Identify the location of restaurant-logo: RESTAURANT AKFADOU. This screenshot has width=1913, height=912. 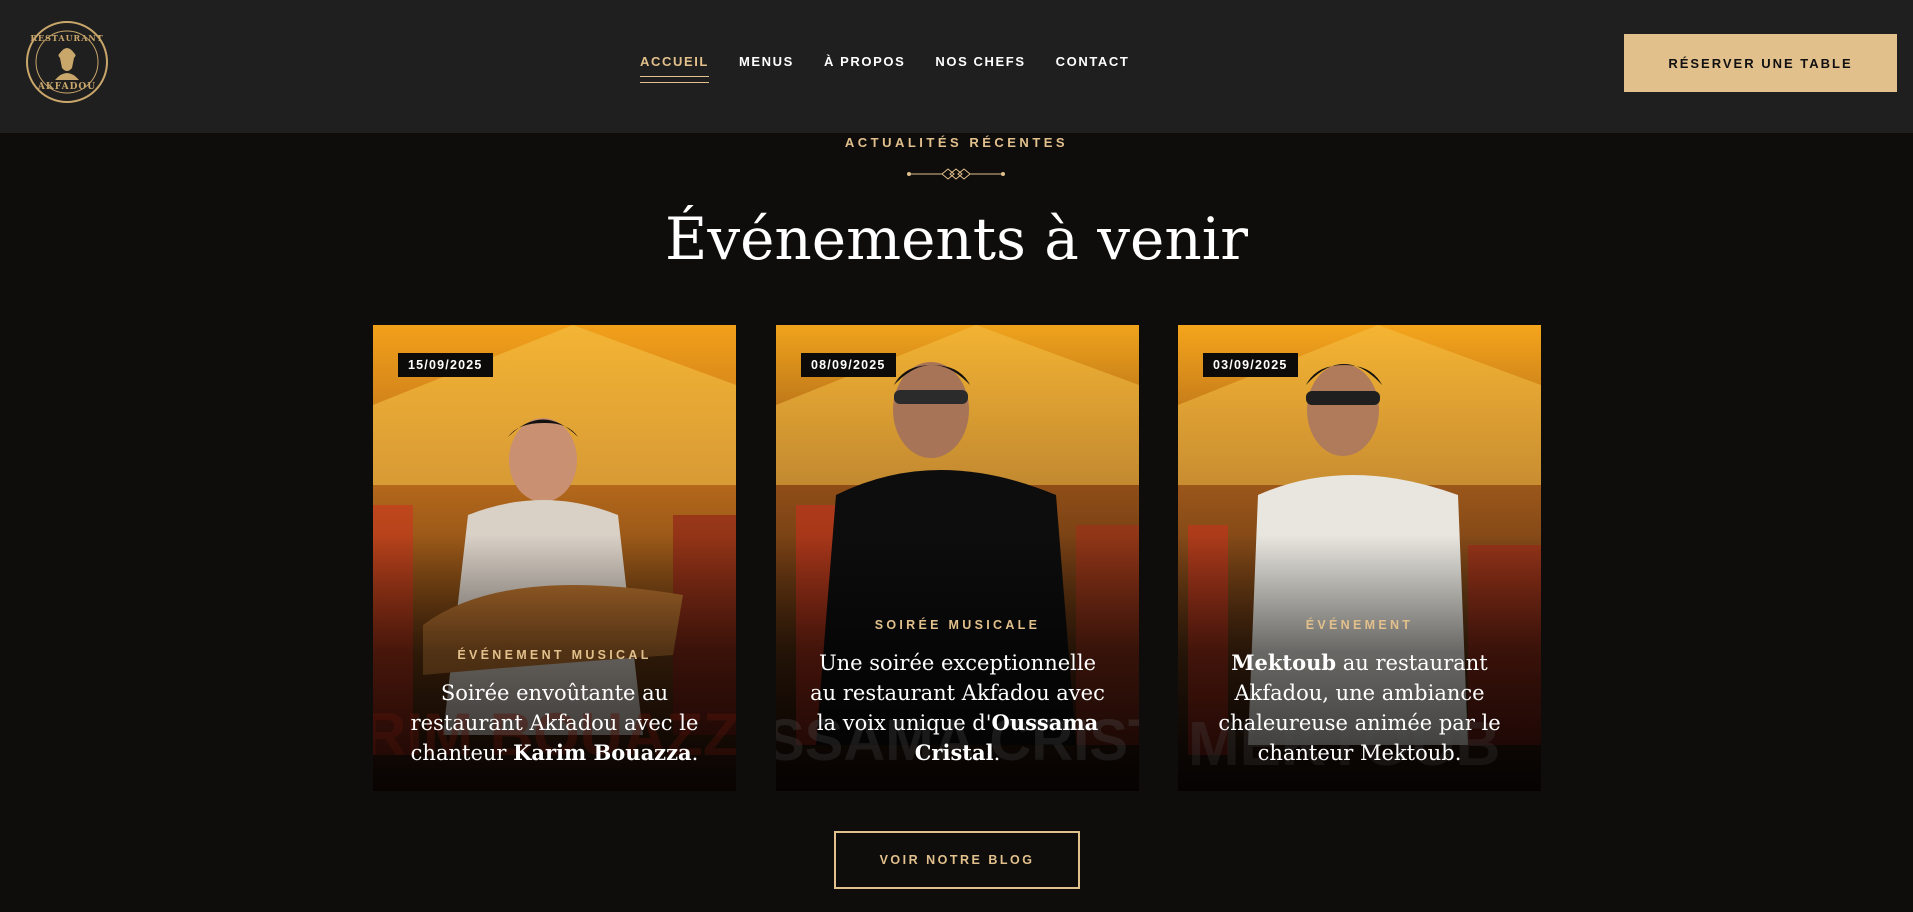
(67, 62).